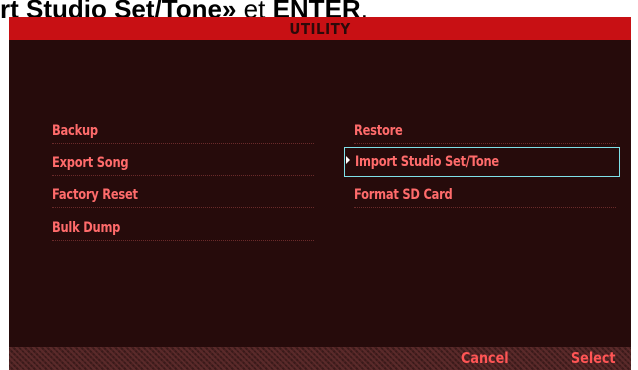 The image size is (638, 370). Describe the element at coordinates (378, 130) in the screenshot. I see `menu-item-label: Restore` at that location.